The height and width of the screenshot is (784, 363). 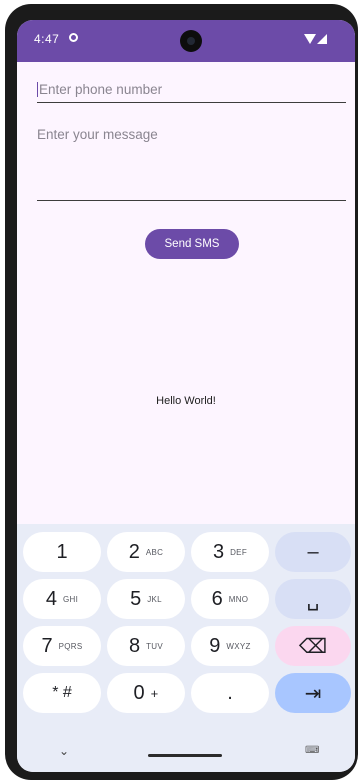 What do you see at coordinates (313, 552) in the screenshot?
I see `key-minus: –` at bounding box center [313, 552].